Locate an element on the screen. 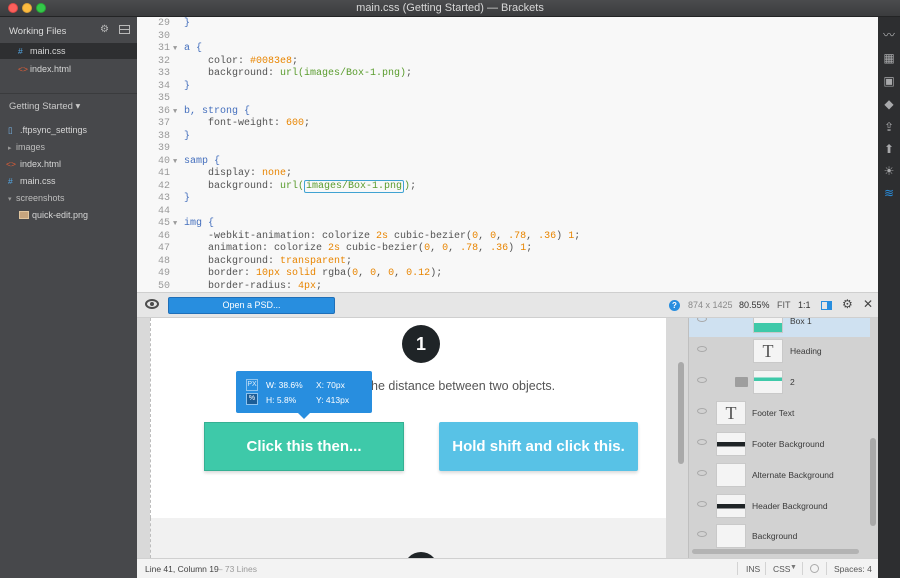 The image size is (900, 578). insert-mode-toggle: INS is located at coordinates (753, 569).